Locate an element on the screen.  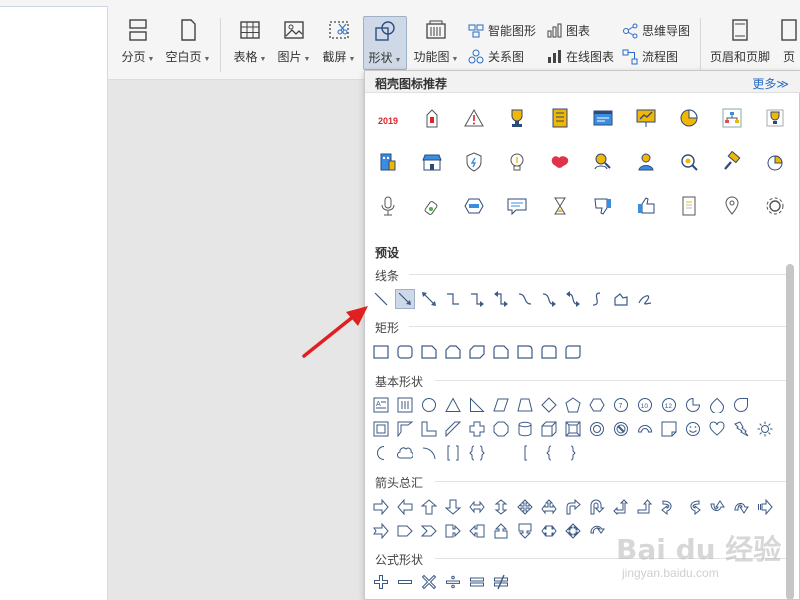
quad-arrow-callout-shape is located at coordinates (573, 531).